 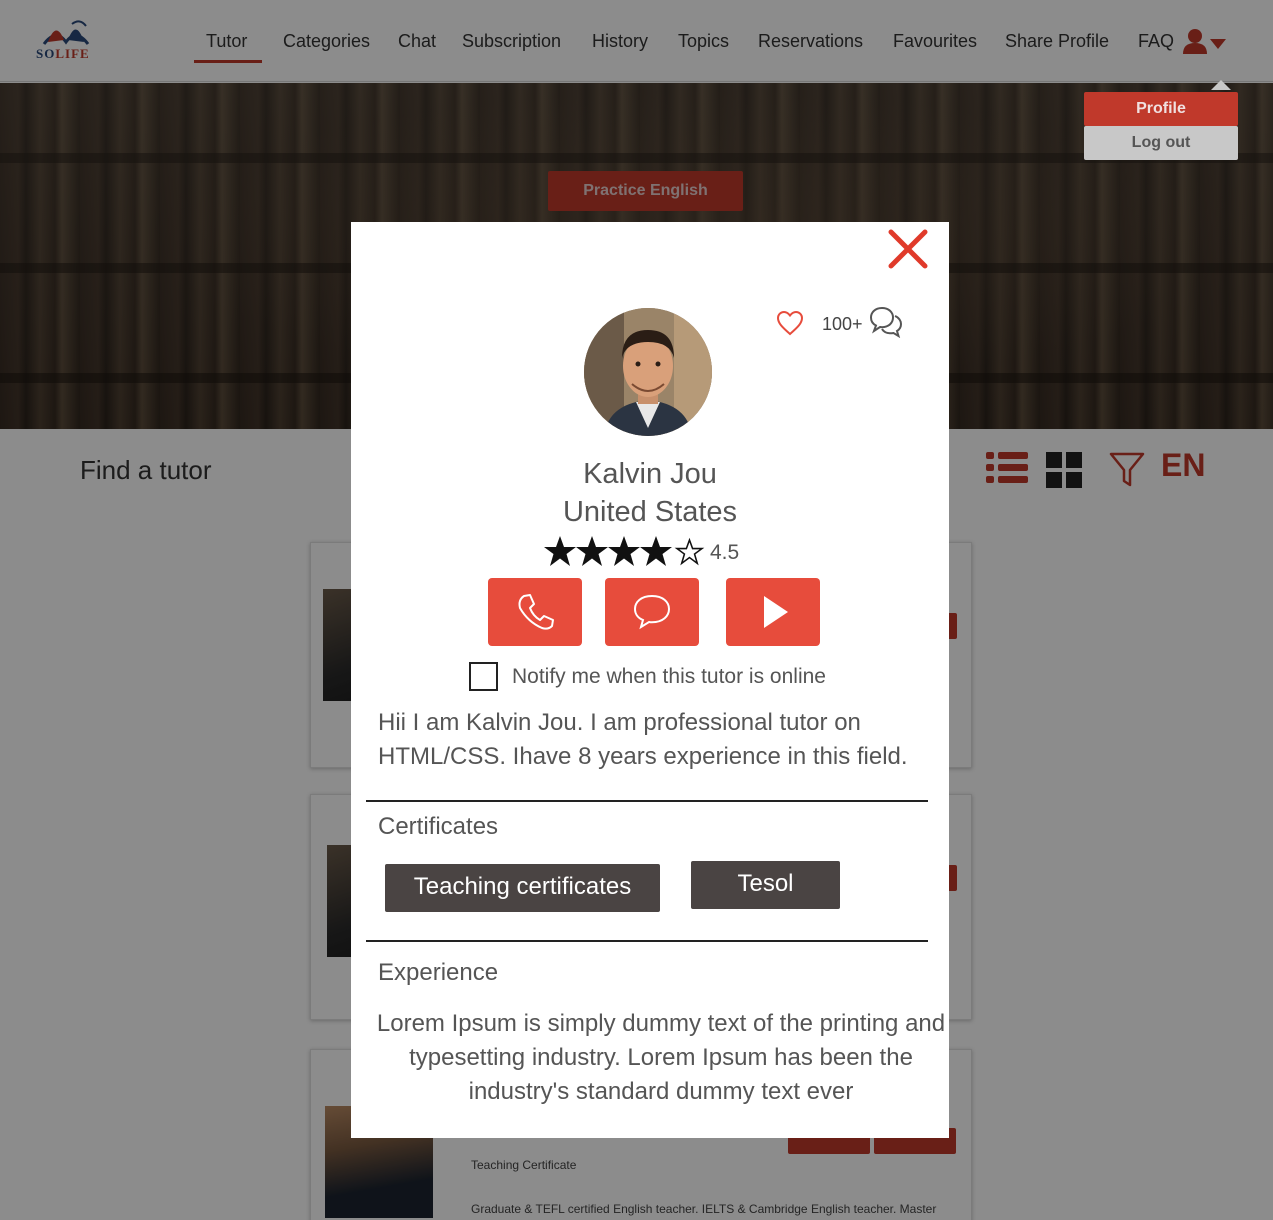 I want to click on certificate-chip: Tesol, so click(x=765, y=885).